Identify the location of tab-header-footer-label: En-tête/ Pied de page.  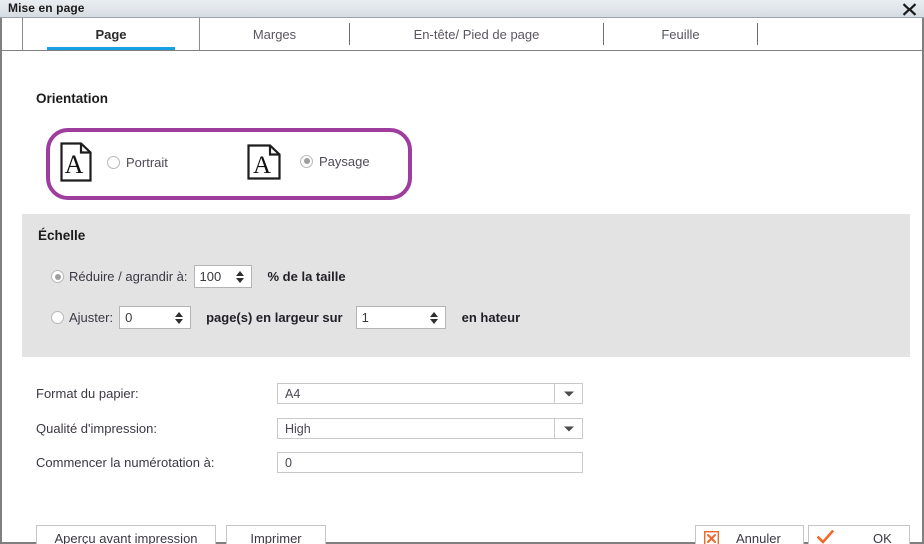
(476, 34).